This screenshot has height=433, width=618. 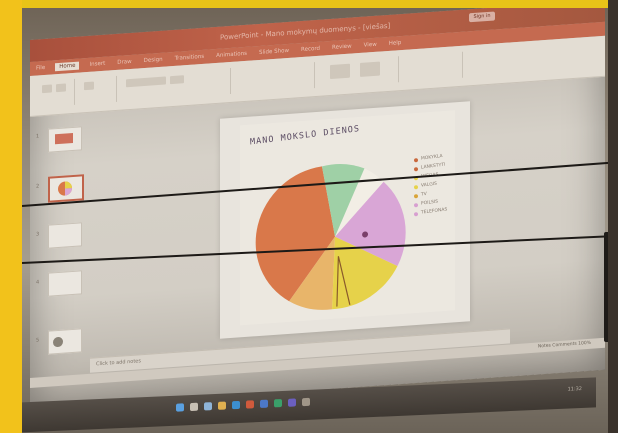 I want to click on ribbon-tab: Draw, so click(x=124, y=62).